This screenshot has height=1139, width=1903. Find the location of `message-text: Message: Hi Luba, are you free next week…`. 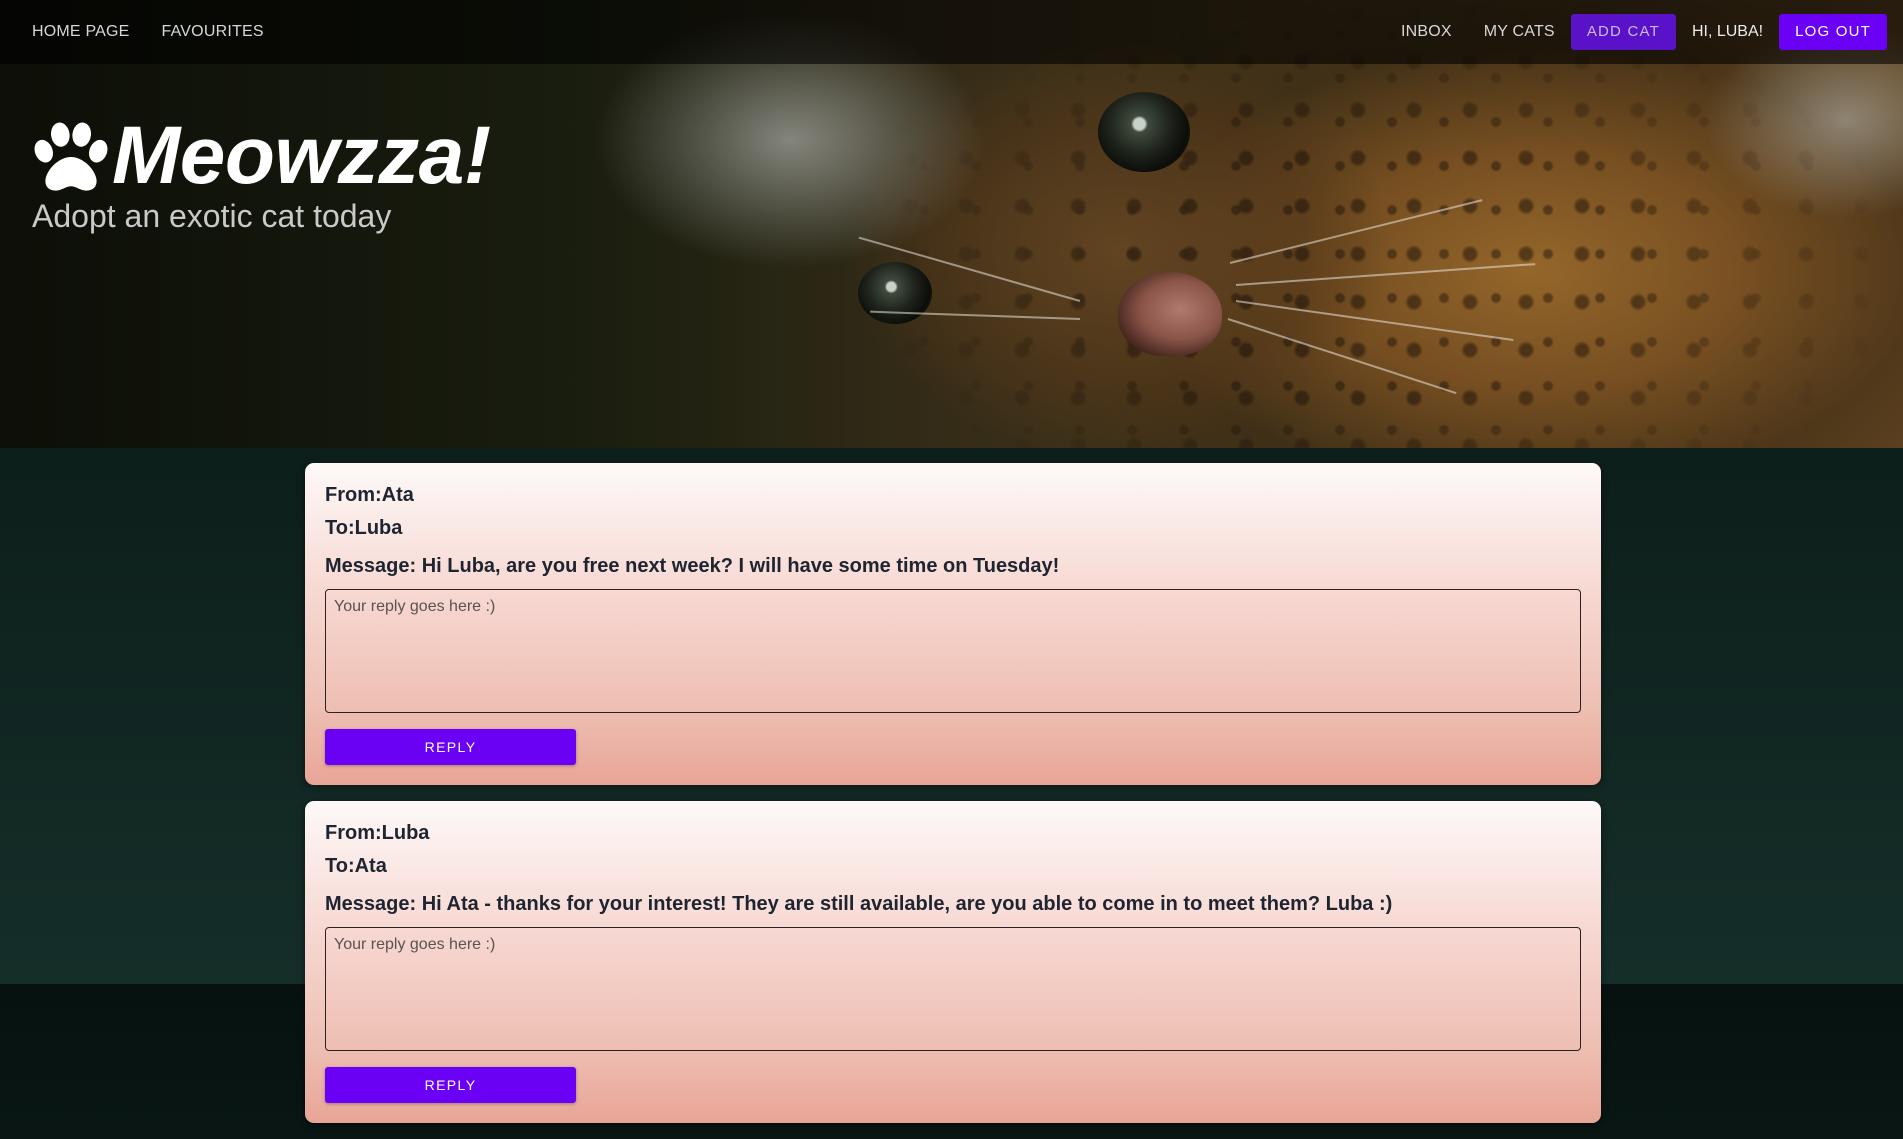

message-text: Message: Hi Luba, are you free next week… is located at coordinates (692, 566).